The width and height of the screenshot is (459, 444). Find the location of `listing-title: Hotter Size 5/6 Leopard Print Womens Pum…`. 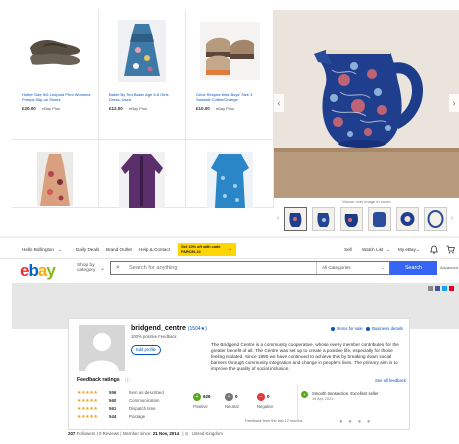

listing-title: Hotter Size 5/6 Leopard Print Womens Pum… is located at coordinates (57, 97).